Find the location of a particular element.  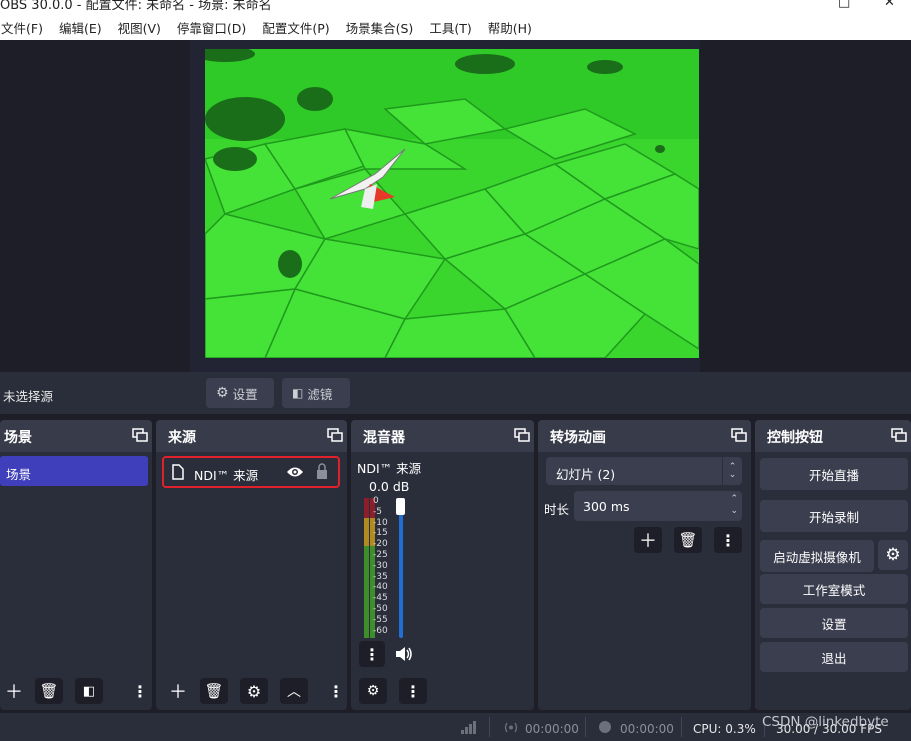

scale-tick: -45 is located at coordinates (380, 598).